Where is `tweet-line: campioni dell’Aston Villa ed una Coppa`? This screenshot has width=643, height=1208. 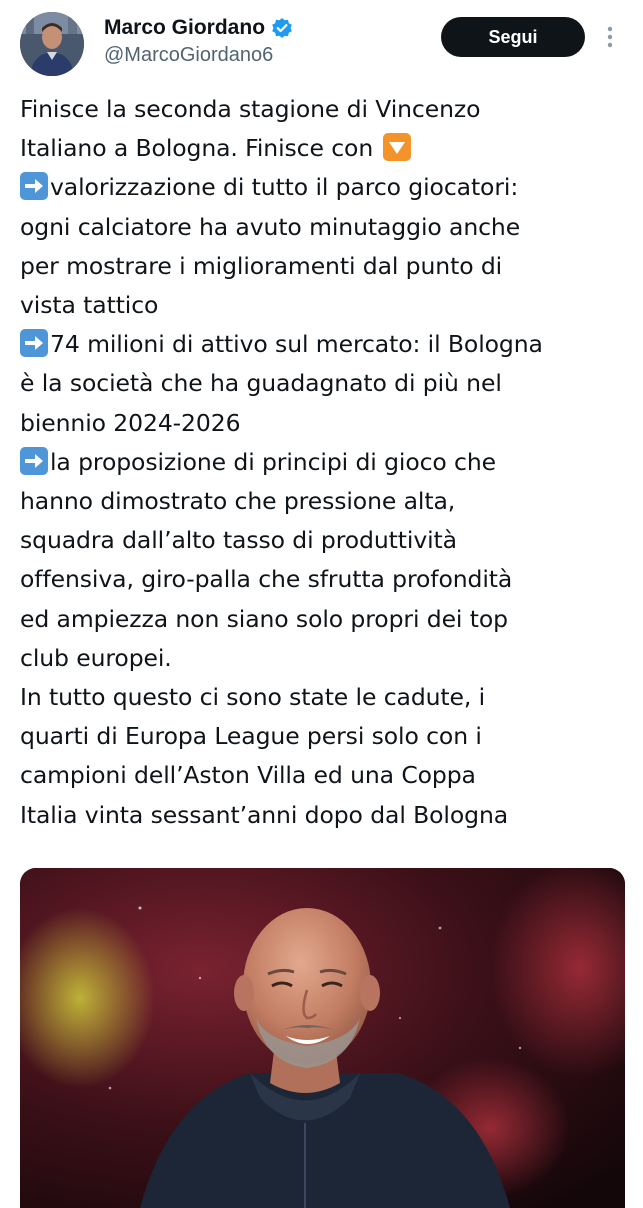 tweet-line: campioni dell’Aston Villa ed una Coppa is located at coordinates (325, 775).